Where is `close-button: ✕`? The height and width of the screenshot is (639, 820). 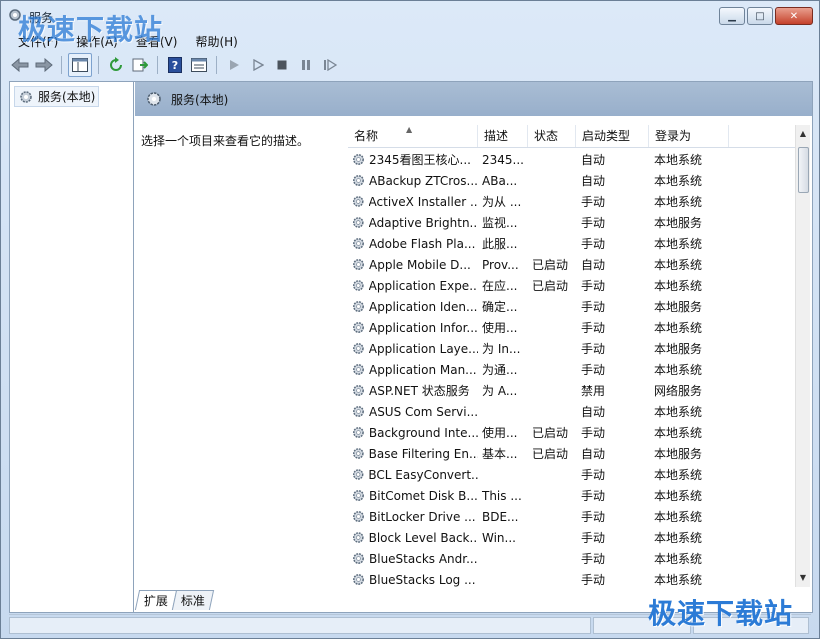
close-button: ✕ is located at coordinates (794, 16).